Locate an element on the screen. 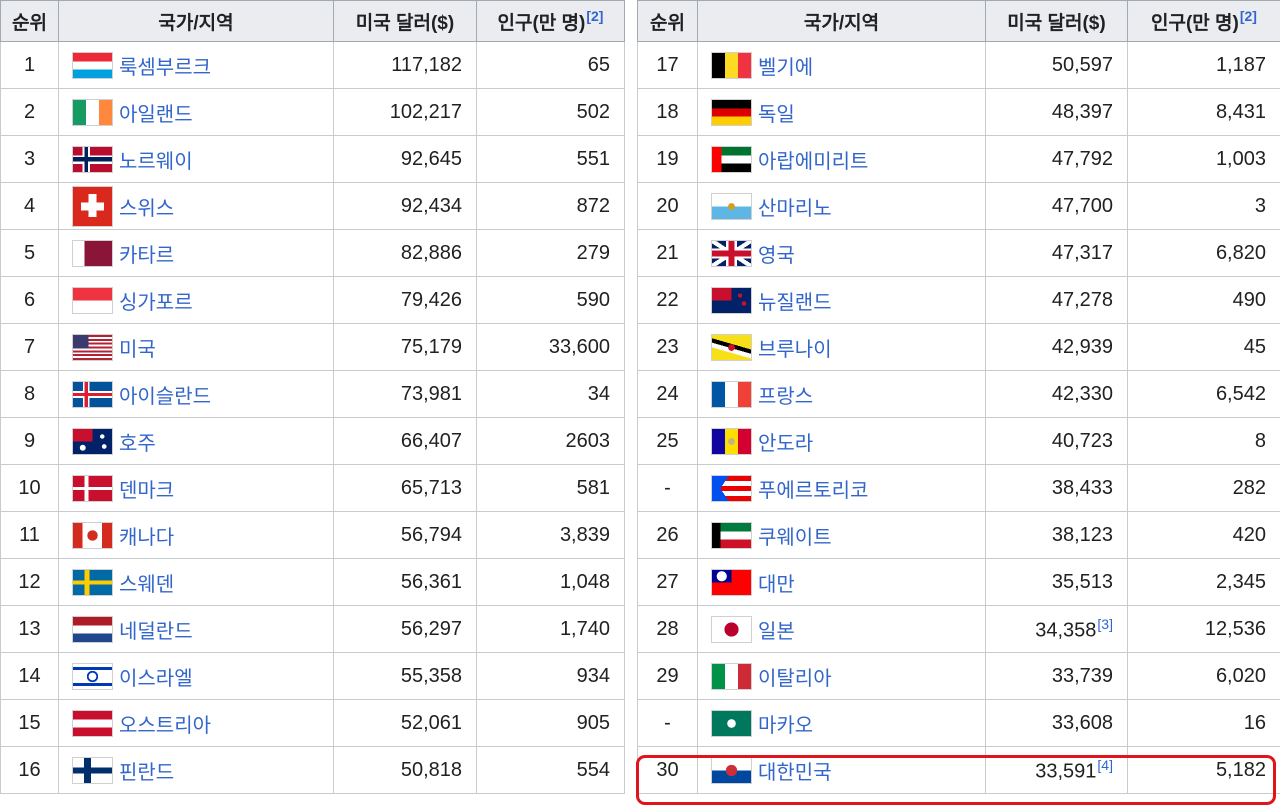 Image resolution: width=1280 pixels, height=808 pixels. flag-ae-icon is located at coordinates (731, 159).